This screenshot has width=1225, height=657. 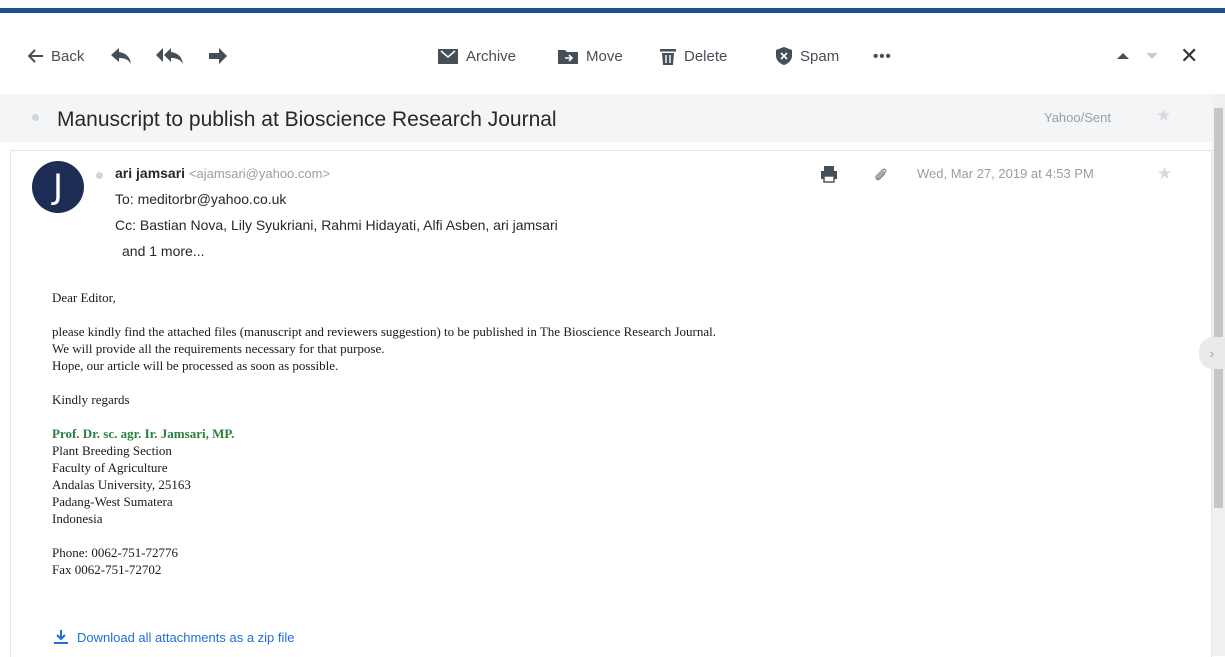 What do you see at coordinates (612, 6) in the screenshot?
I see `window-top-bar` at bounding box center [612, 6].